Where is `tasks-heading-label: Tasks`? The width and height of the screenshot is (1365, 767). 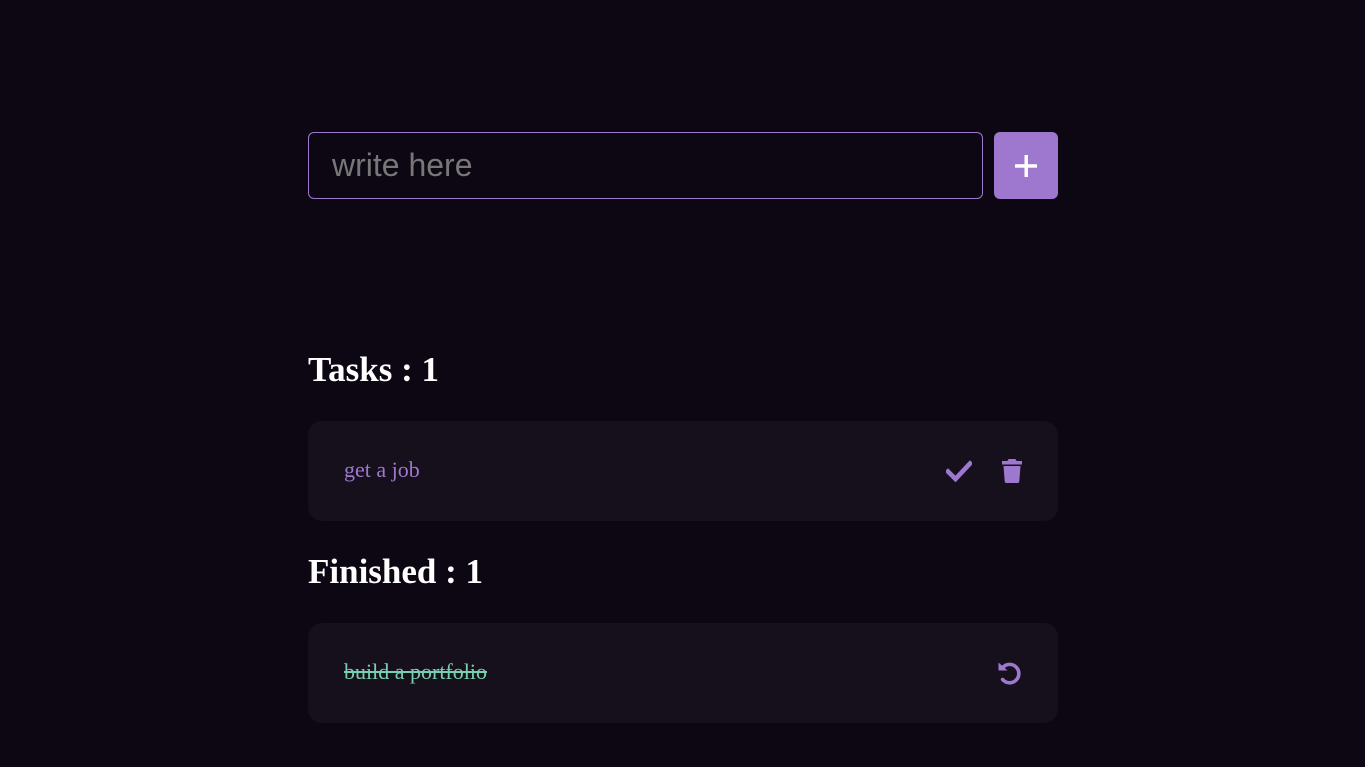 tasks-heading-label: Tasks is located at coordinates (350, 369).